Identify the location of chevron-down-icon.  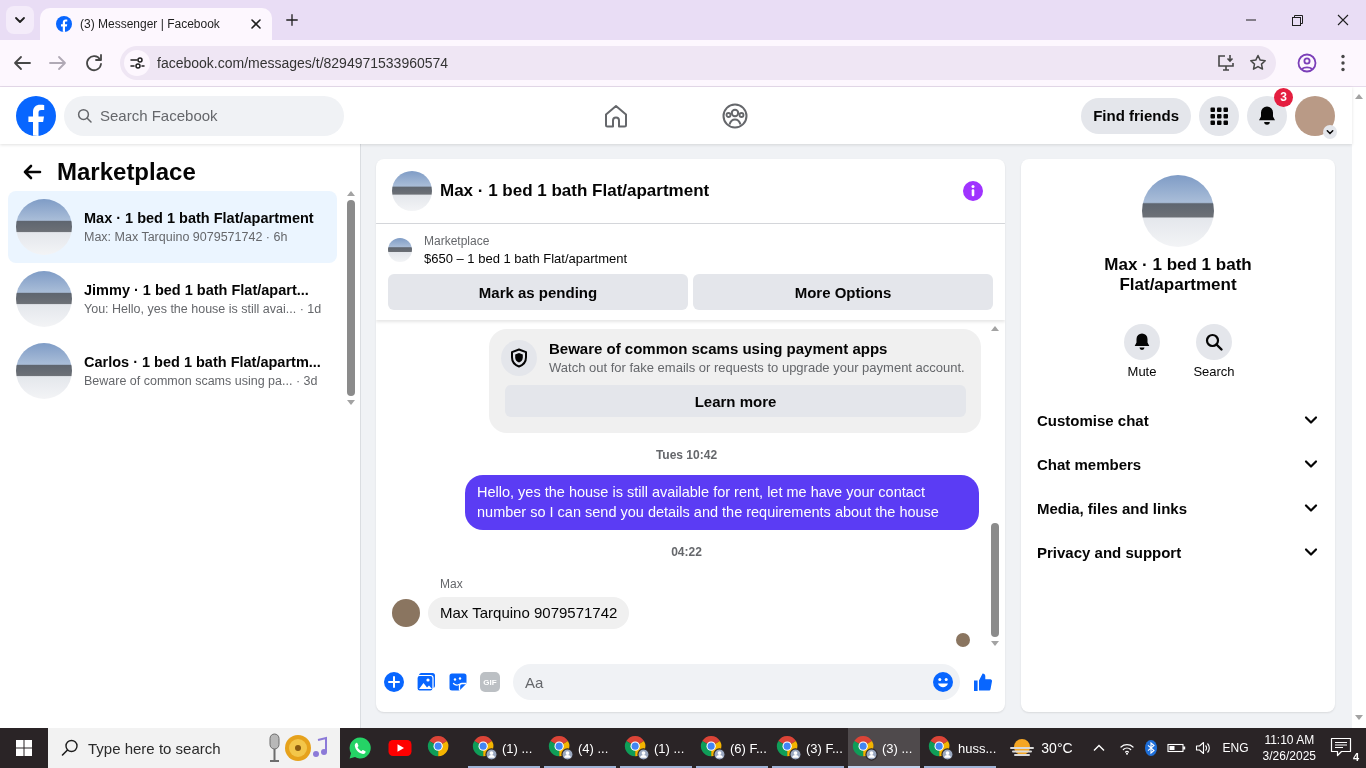
(1330, 131).